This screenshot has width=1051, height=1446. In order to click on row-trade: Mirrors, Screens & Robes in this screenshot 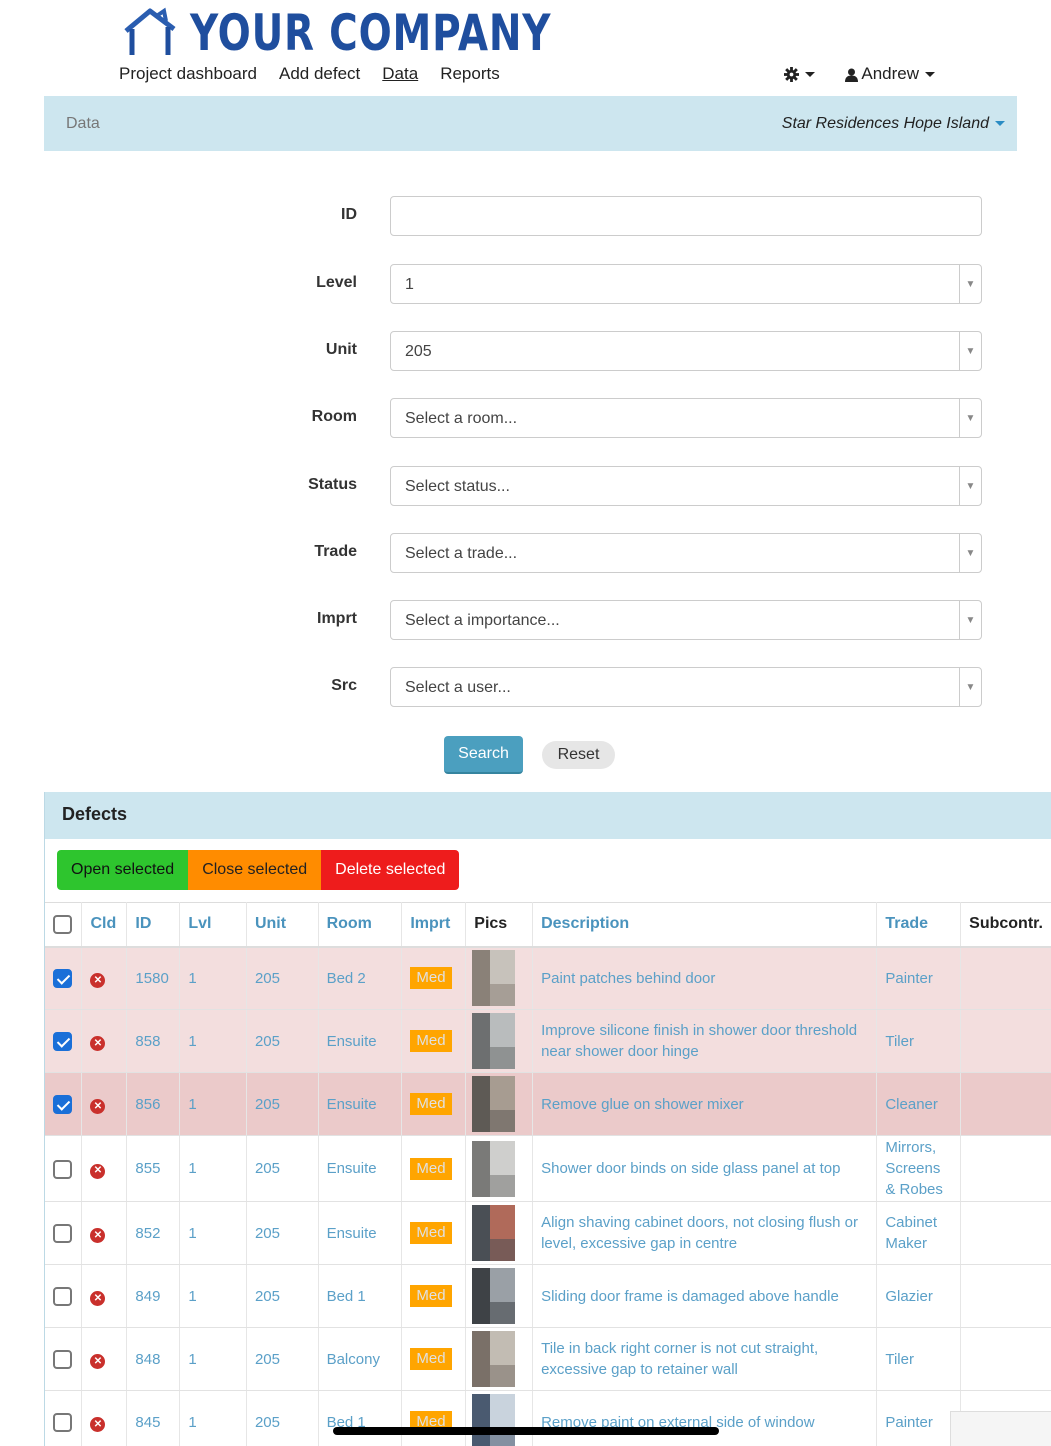, I will do `click(919, 1168)`.